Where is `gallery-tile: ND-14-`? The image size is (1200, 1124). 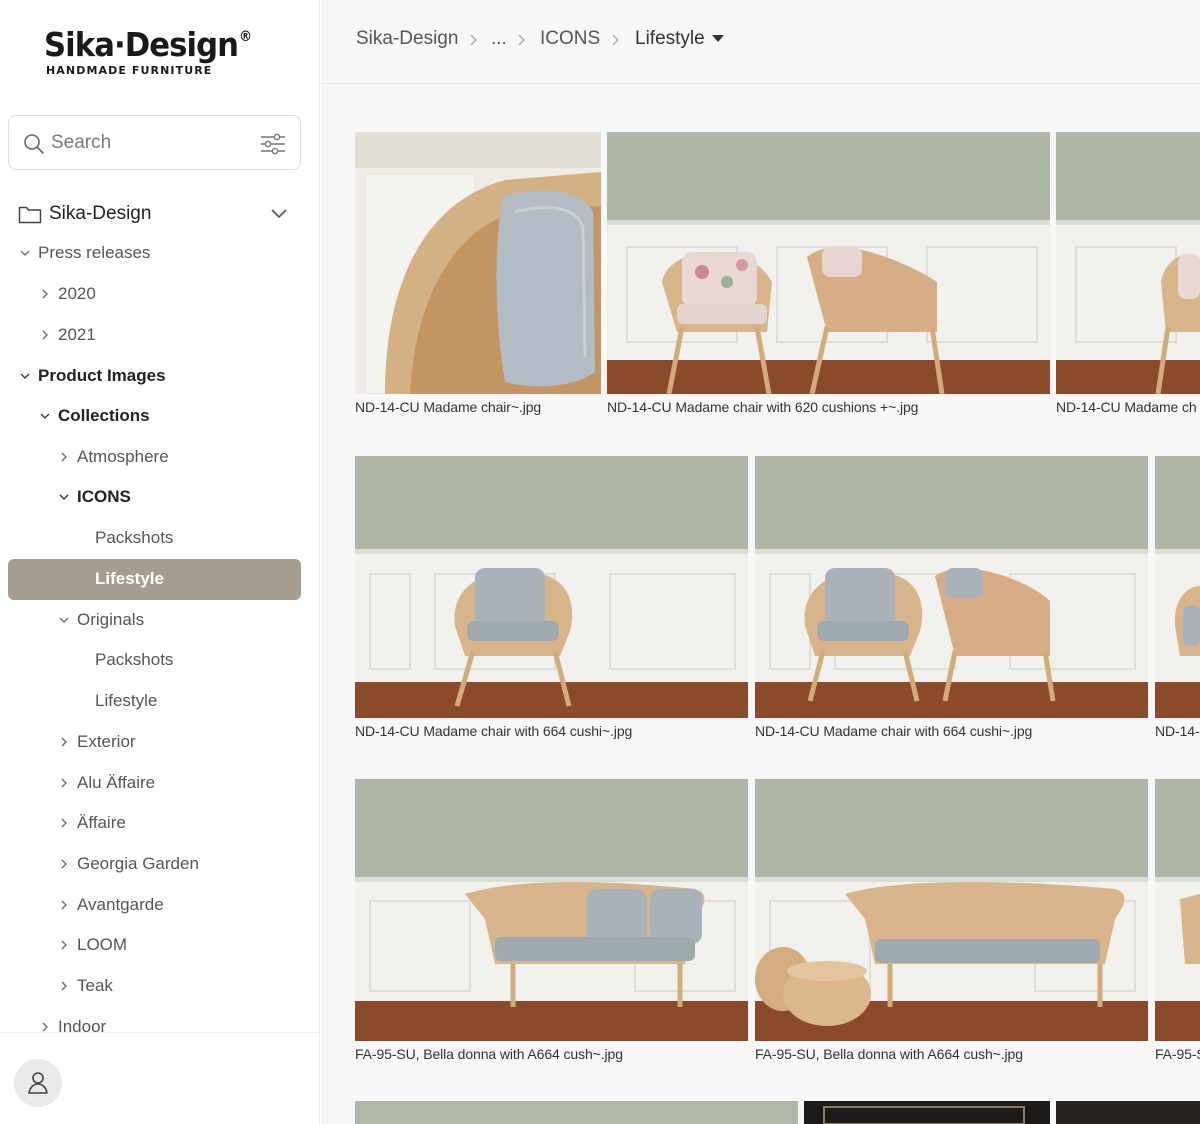
gallery-tile: ND-14- is located at coordinates (1177, 601).